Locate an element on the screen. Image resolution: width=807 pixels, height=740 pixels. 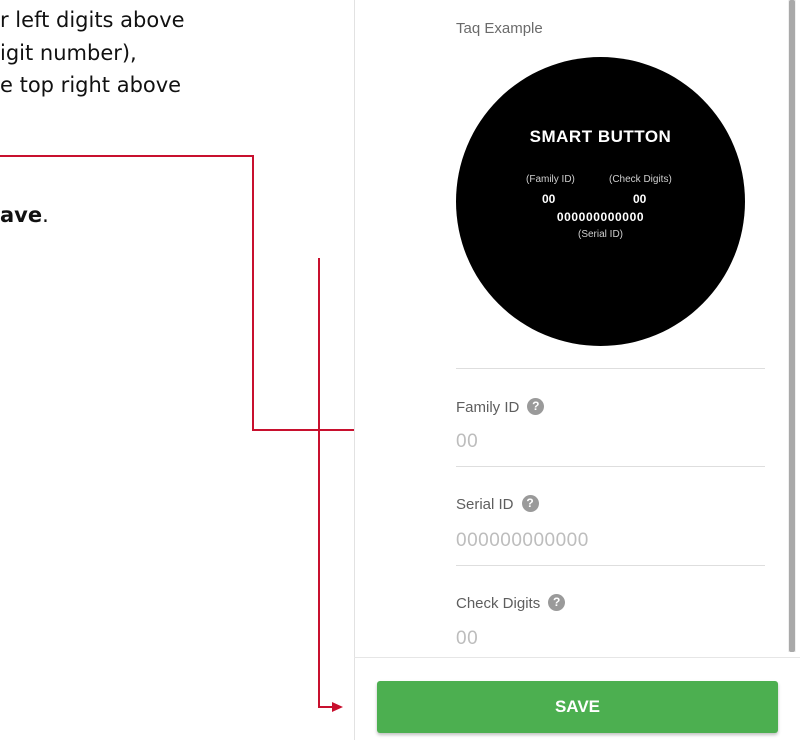
family-id-label: Family ID? is located at coordinates (500, 407).